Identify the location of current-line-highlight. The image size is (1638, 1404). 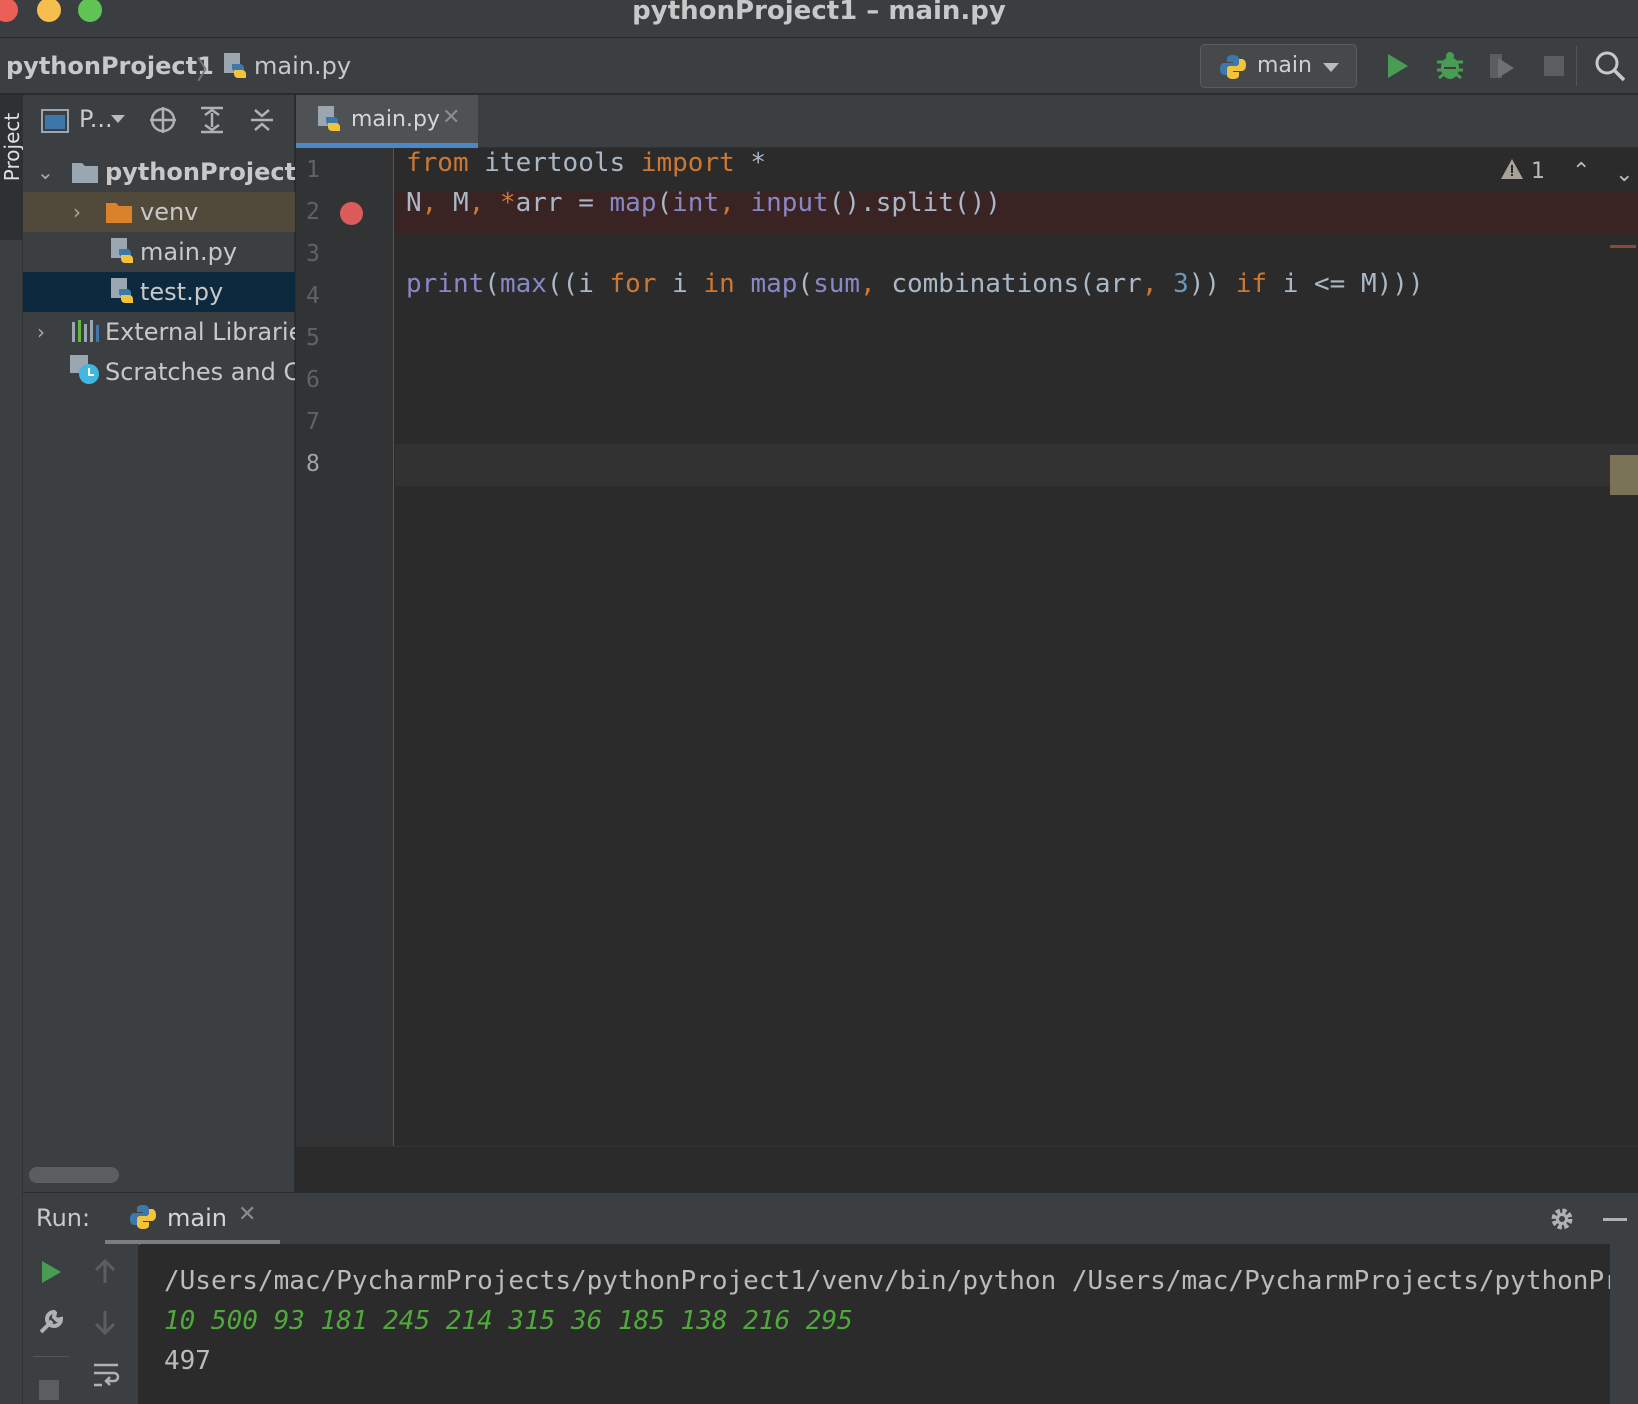
(1016, 465).